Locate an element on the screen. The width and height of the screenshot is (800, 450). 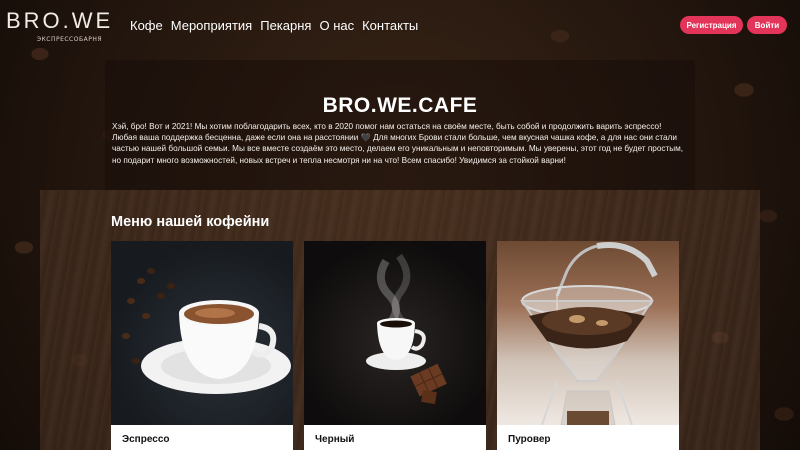
card-label: Эспрессо is located at coordinates (146, 439).